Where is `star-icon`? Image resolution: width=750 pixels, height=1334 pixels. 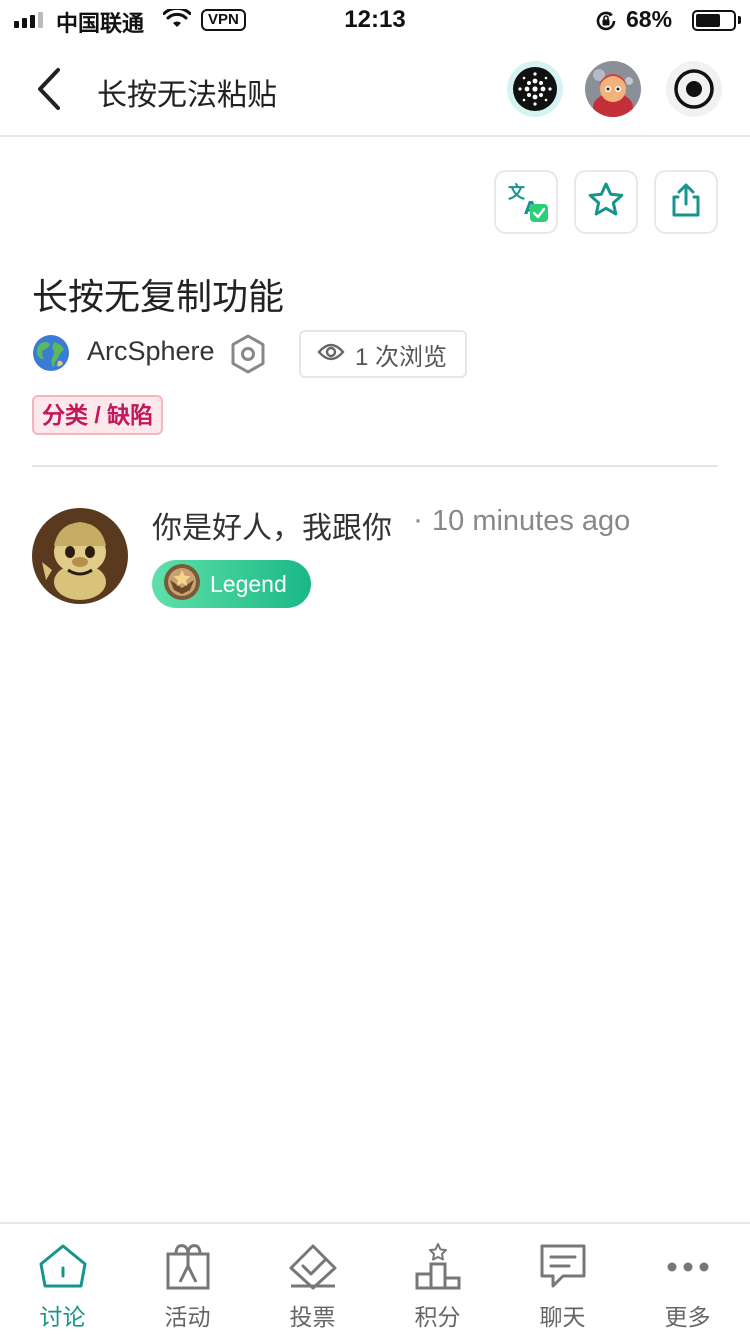
star-icon is located at coordinates (606, 202).